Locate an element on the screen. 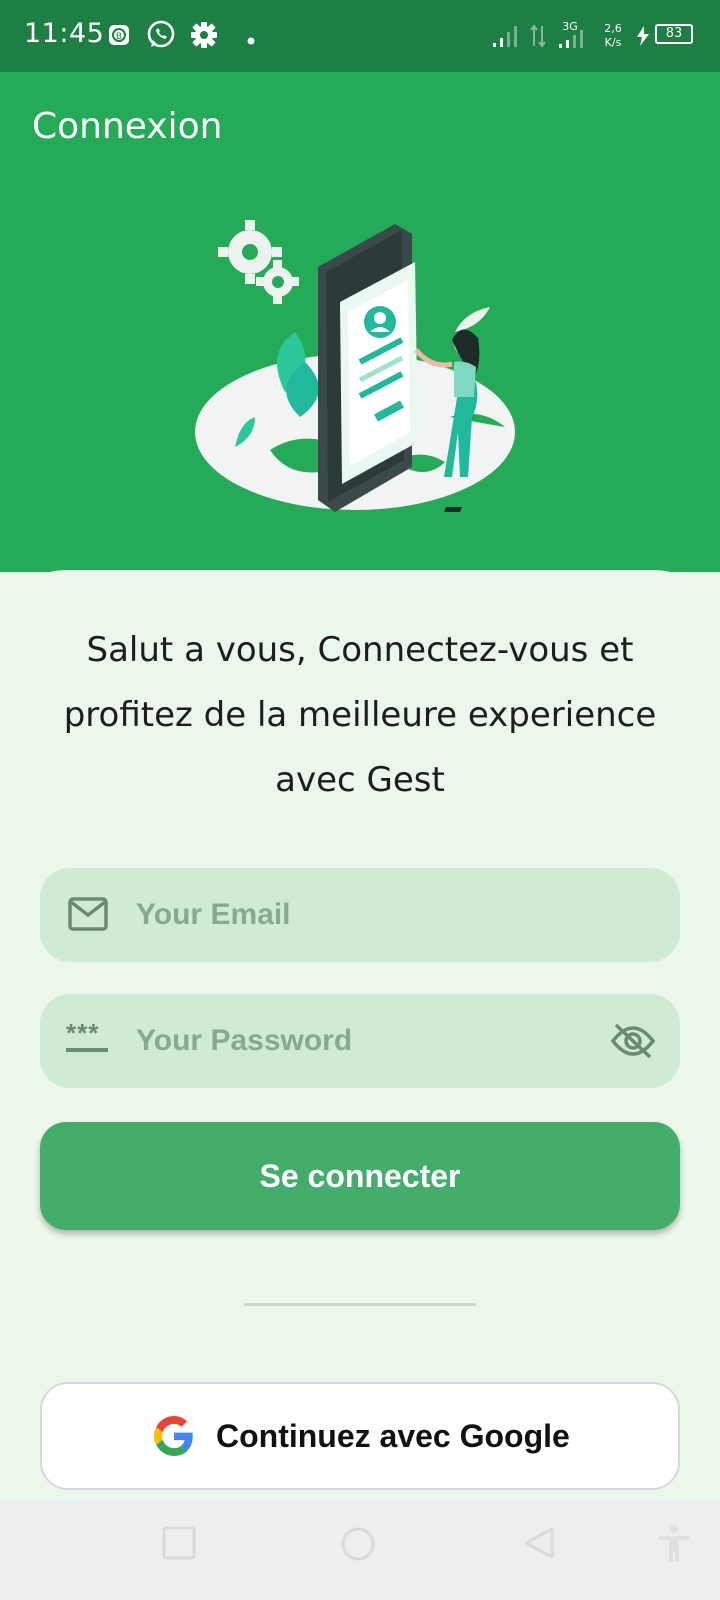 This screenshot has width=720, height=1600. dot-icon is located at coordinates (251, 41).